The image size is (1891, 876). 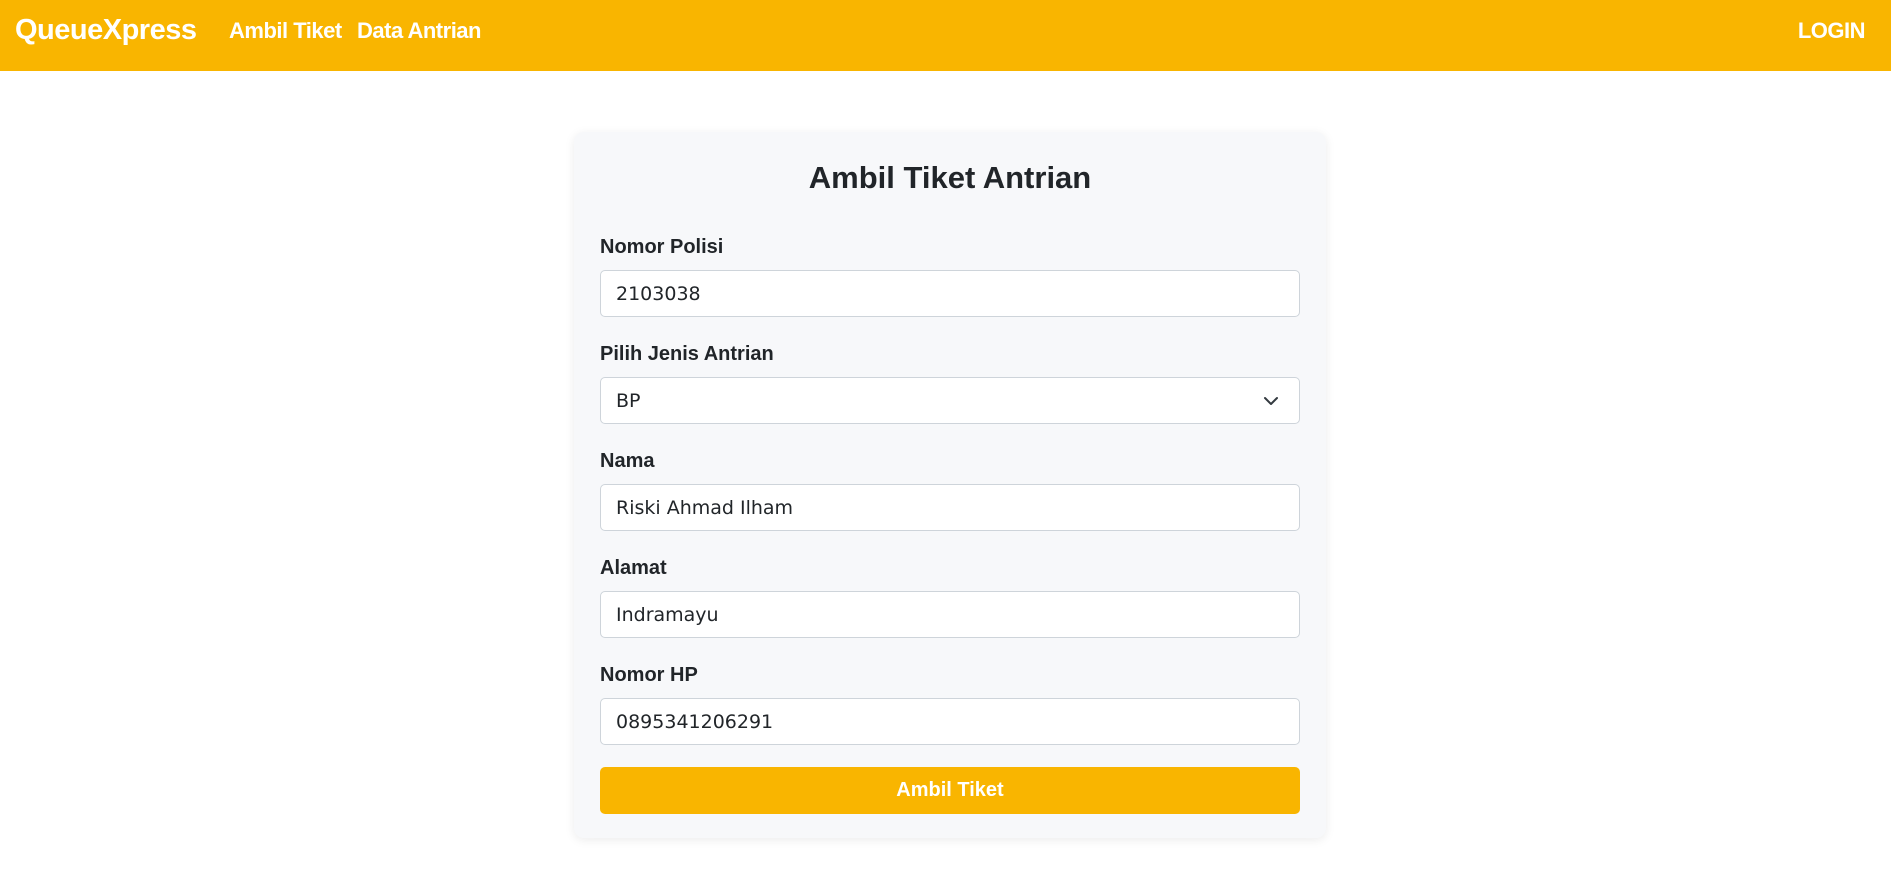 What do you see at coordinates (658, 293) in the screenshot?
I see `nomor-polisi-value: 2103038` at bounding box center [658, 293].